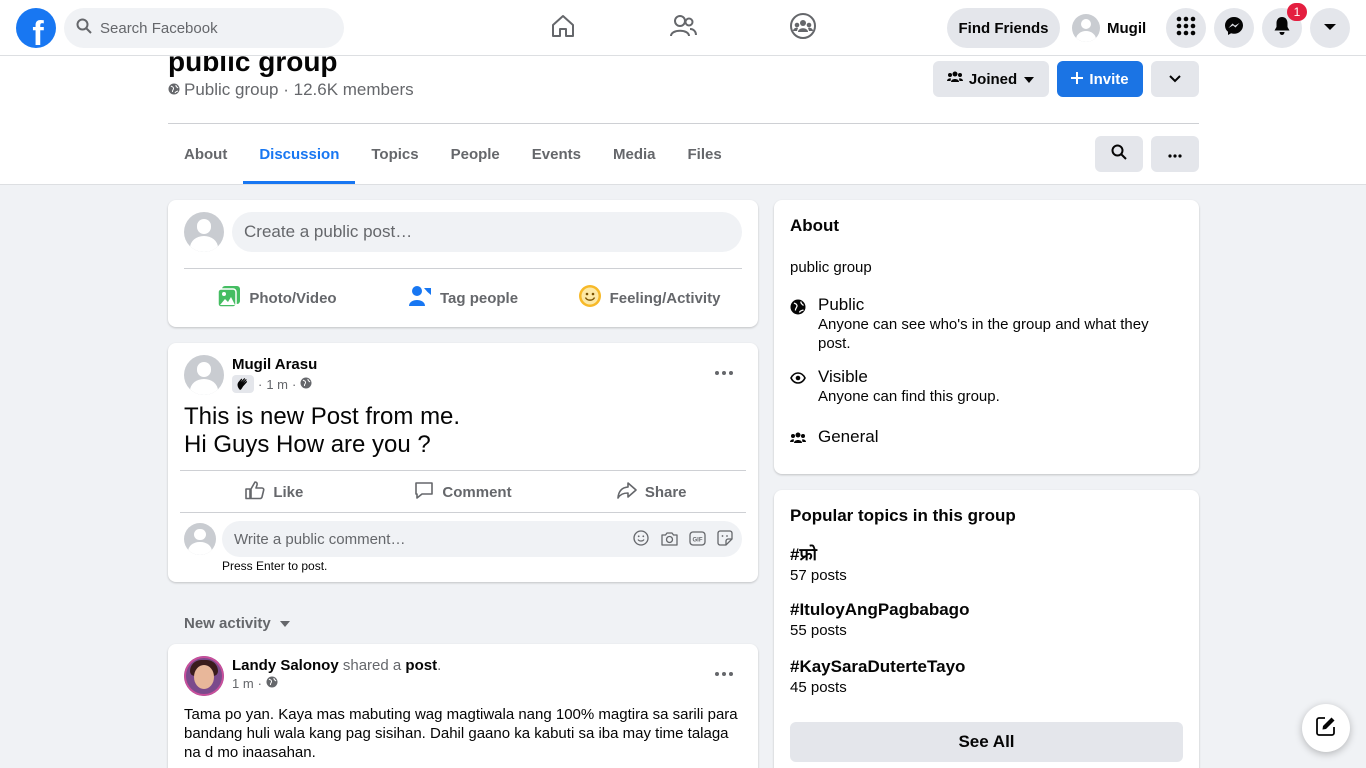 This screenshot has height=768, width=1366. I want to click on groups-nav-button, so click(803, 28).